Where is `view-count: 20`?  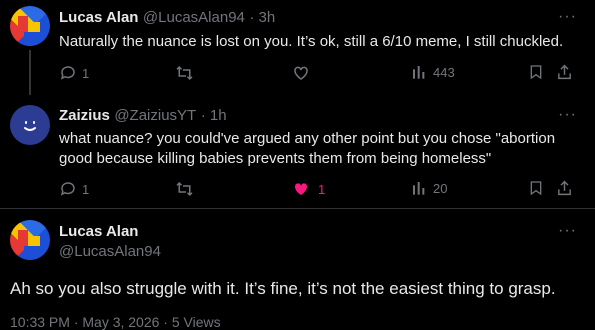
view-count: 20 is located at coordinates (440, 188).